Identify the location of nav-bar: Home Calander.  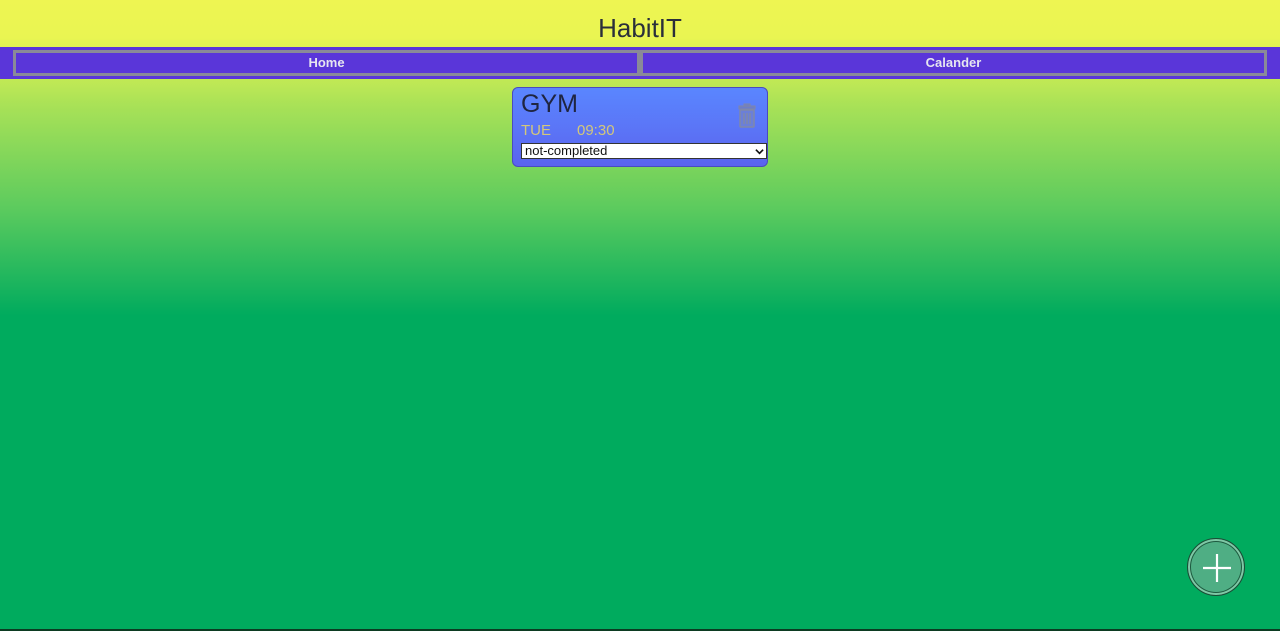
(640, 63).